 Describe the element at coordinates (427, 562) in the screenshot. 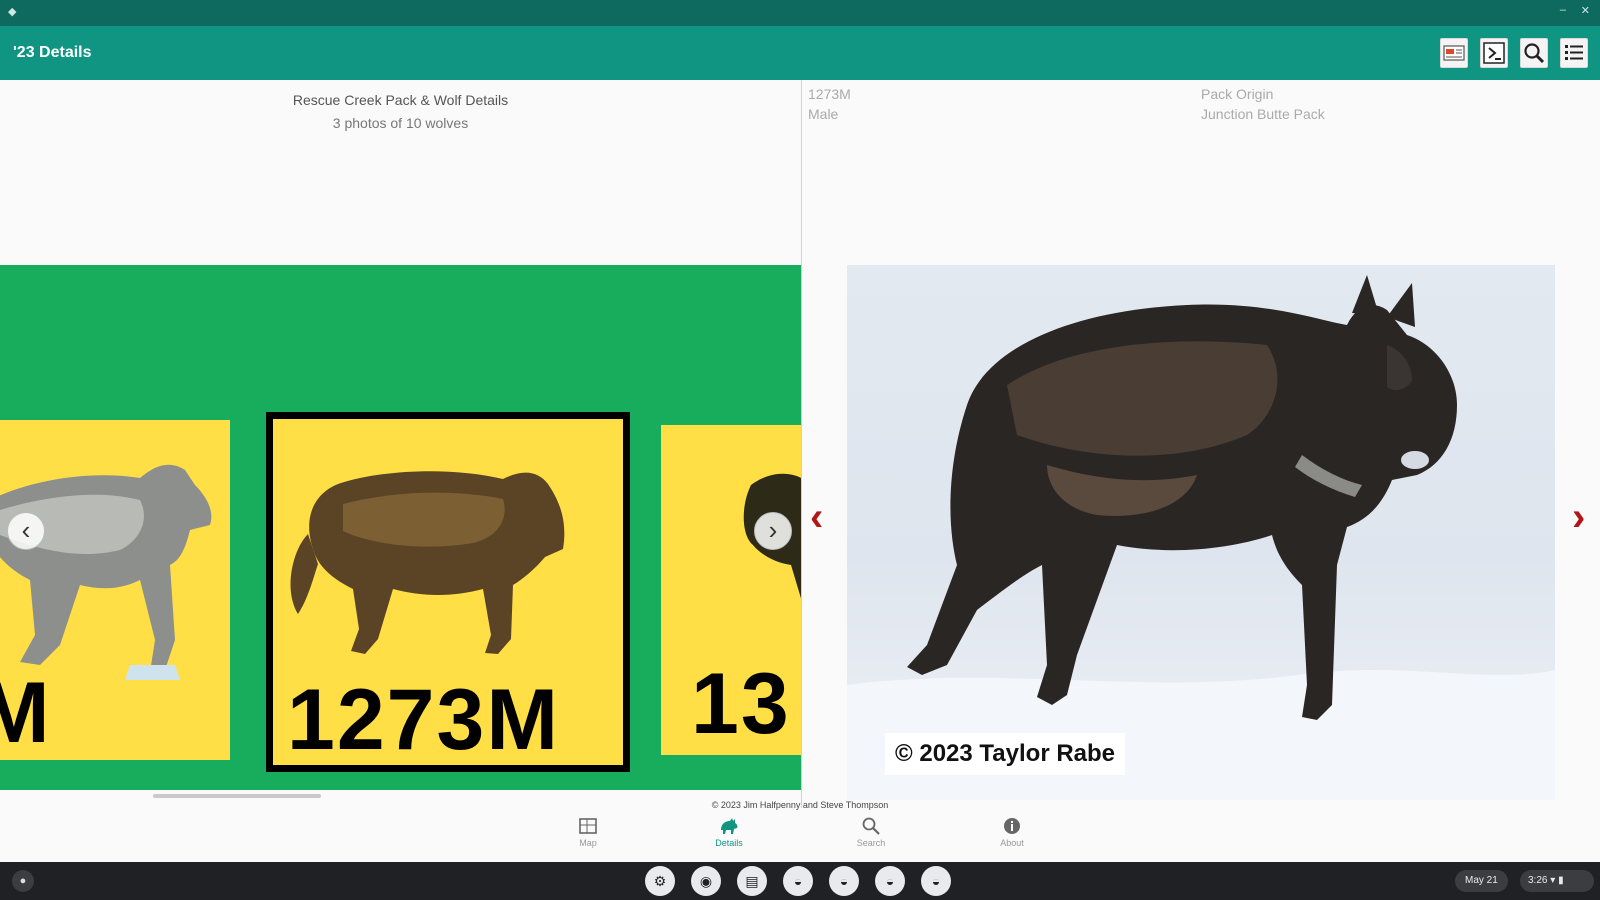

I see `wolf-silhouette-brown` at that location.